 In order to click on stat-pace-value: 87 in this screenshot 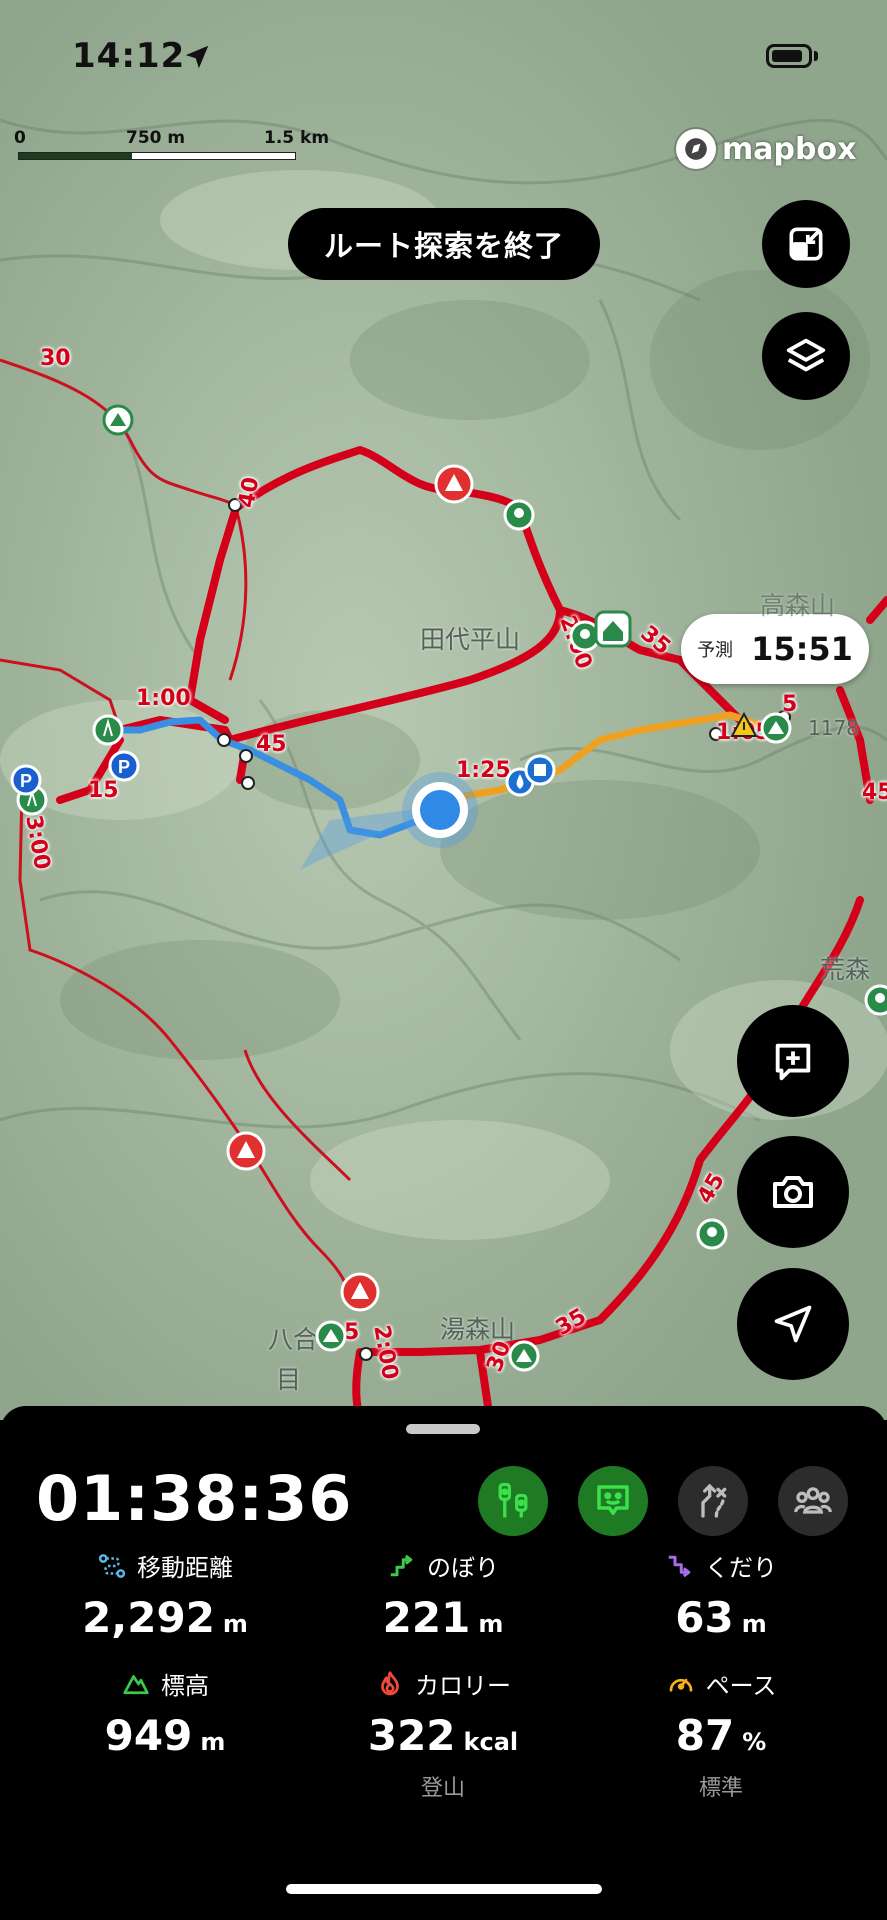, I will do `click(705, 1735)`.